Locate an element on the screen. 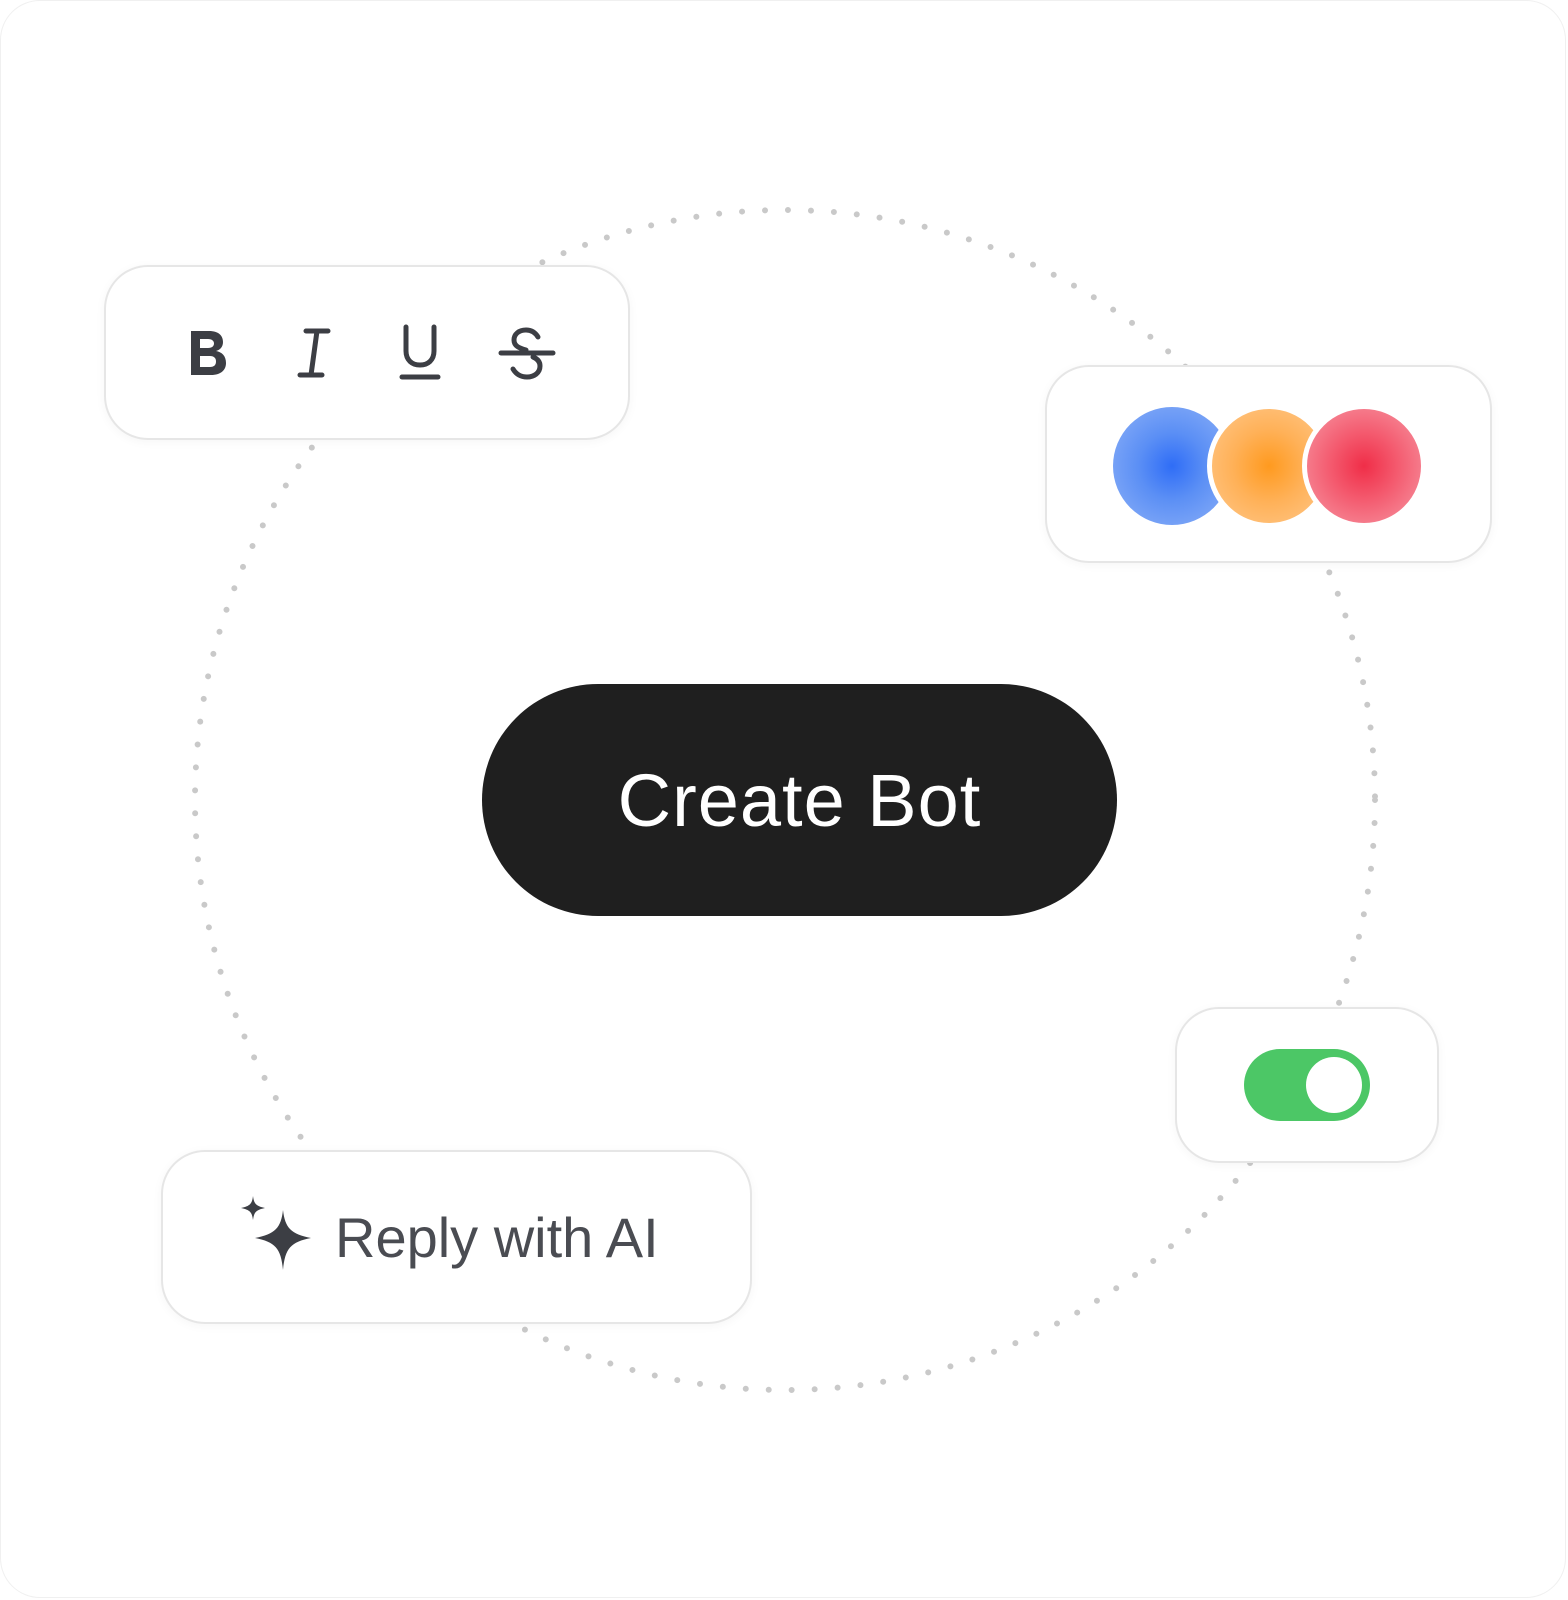  create-bot-button: Create Bot is located at coordinates (799, 800).